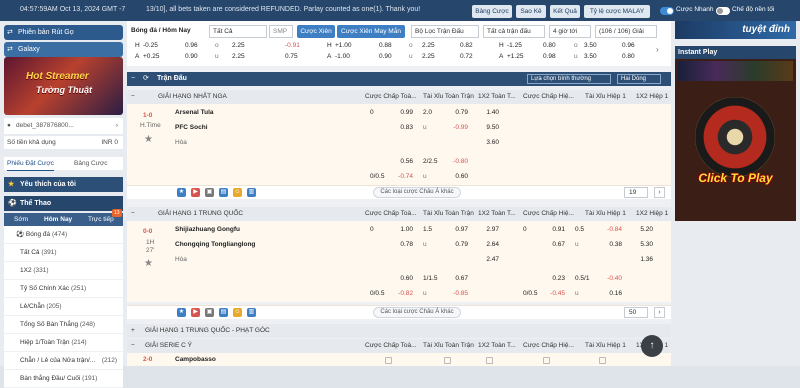 The height and width of the screenshot is (388, 800). I want to click on fast-bet-toggle, so click(667, 11).